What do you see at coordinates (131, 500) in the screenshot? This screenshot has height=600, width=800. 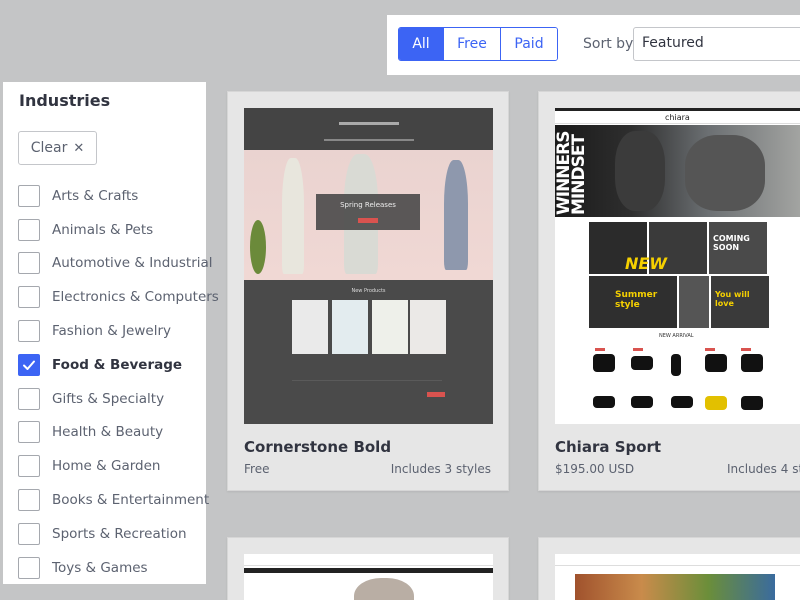 I see `industry-label: Books & Entertainment` at bounding box center [131, 500].